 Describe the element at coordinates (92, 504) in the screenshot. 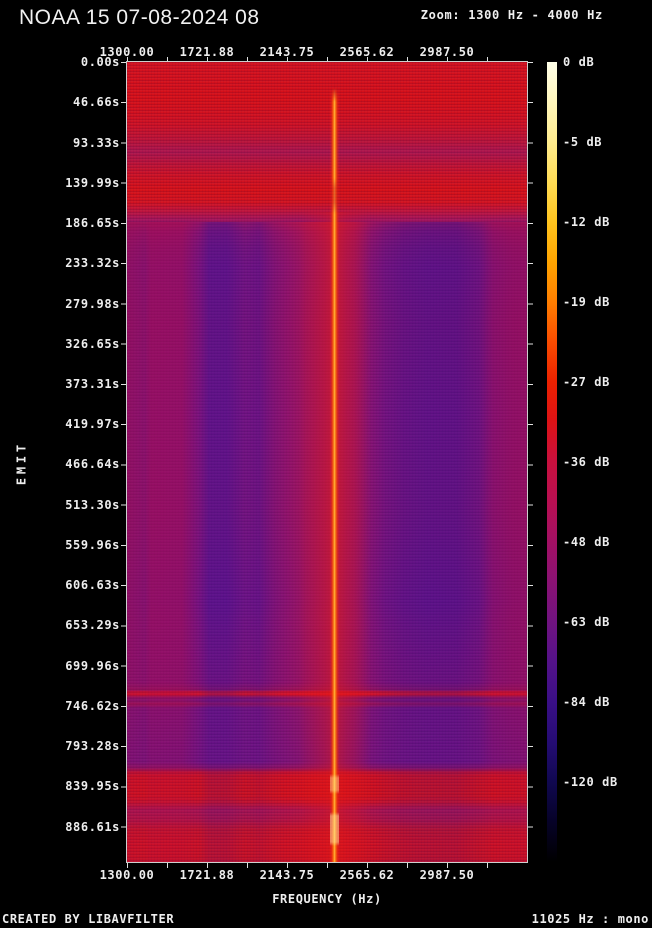

I see `time-tick-label: 513.30s` at that location.